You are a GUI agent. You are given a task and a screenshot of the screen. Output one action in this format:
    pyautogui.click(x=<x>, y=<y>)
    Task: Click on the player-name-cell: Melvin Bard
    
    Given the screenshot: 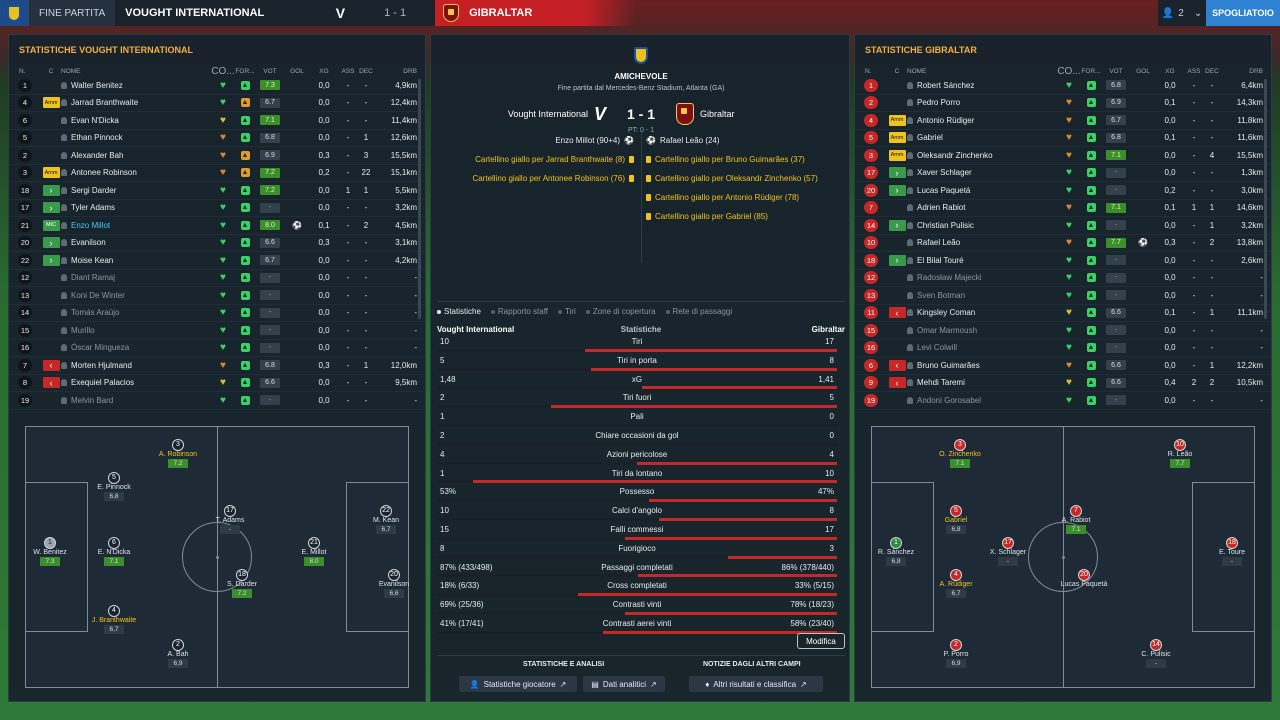 What is the action you would take?
    pyautogui.click(x=136, y=400)
    